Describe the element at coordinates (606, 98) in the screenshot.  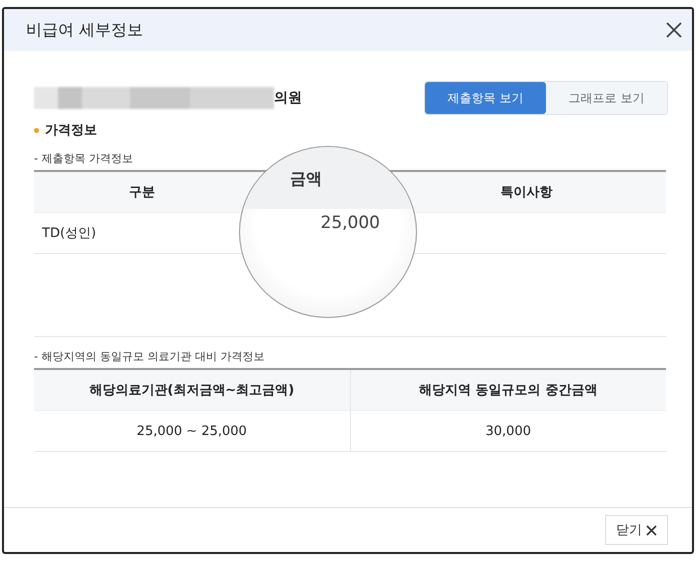
I see `view-tab: 그래프로 보기` at that location.